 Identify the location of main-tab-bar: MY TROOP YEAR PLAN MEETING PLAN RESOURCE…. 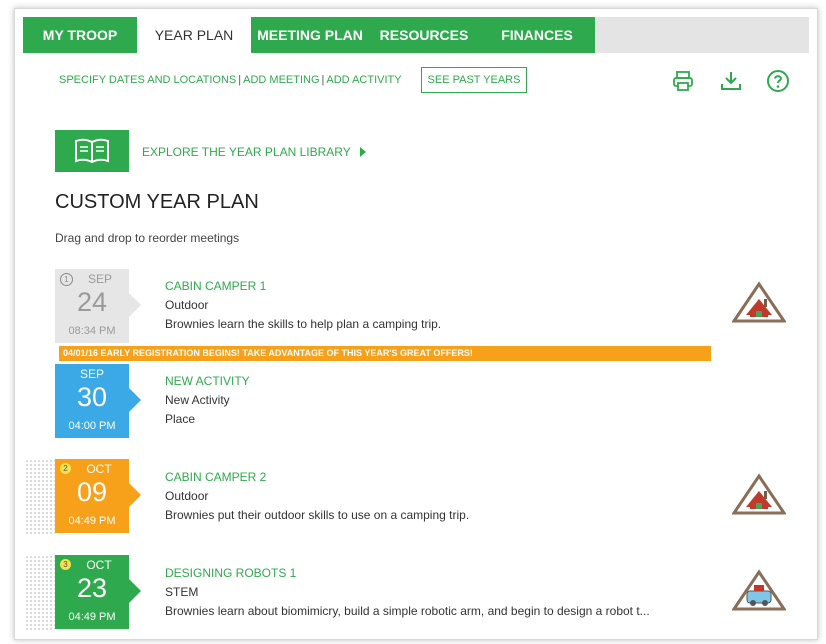
(416, 35).